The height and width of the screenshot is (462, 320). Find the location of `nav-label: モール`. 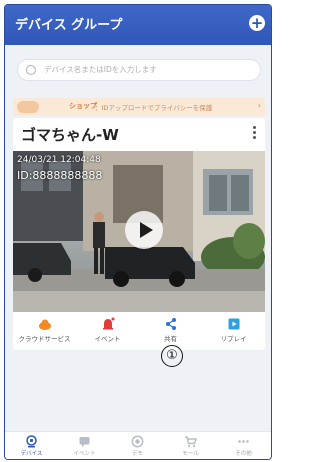

nav-label: モール is located at coordinates (190, 454).